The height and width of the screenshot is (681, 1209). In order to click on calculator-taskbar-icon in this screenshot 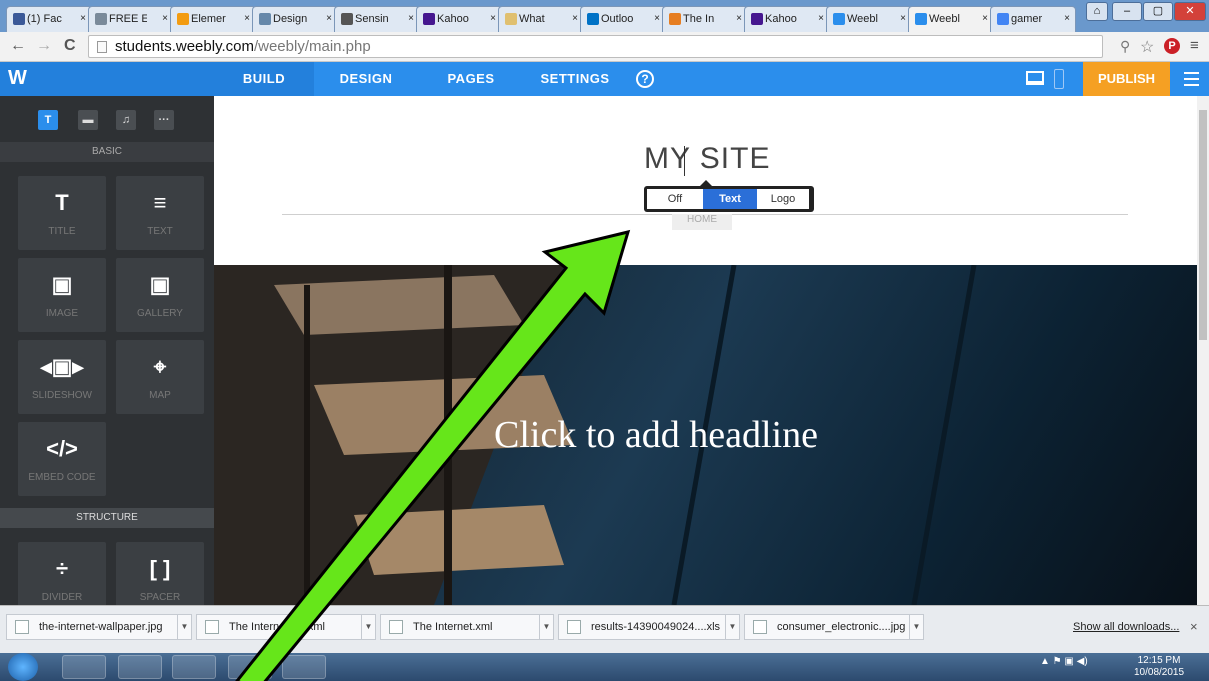, I will do `click(250, 667)`.